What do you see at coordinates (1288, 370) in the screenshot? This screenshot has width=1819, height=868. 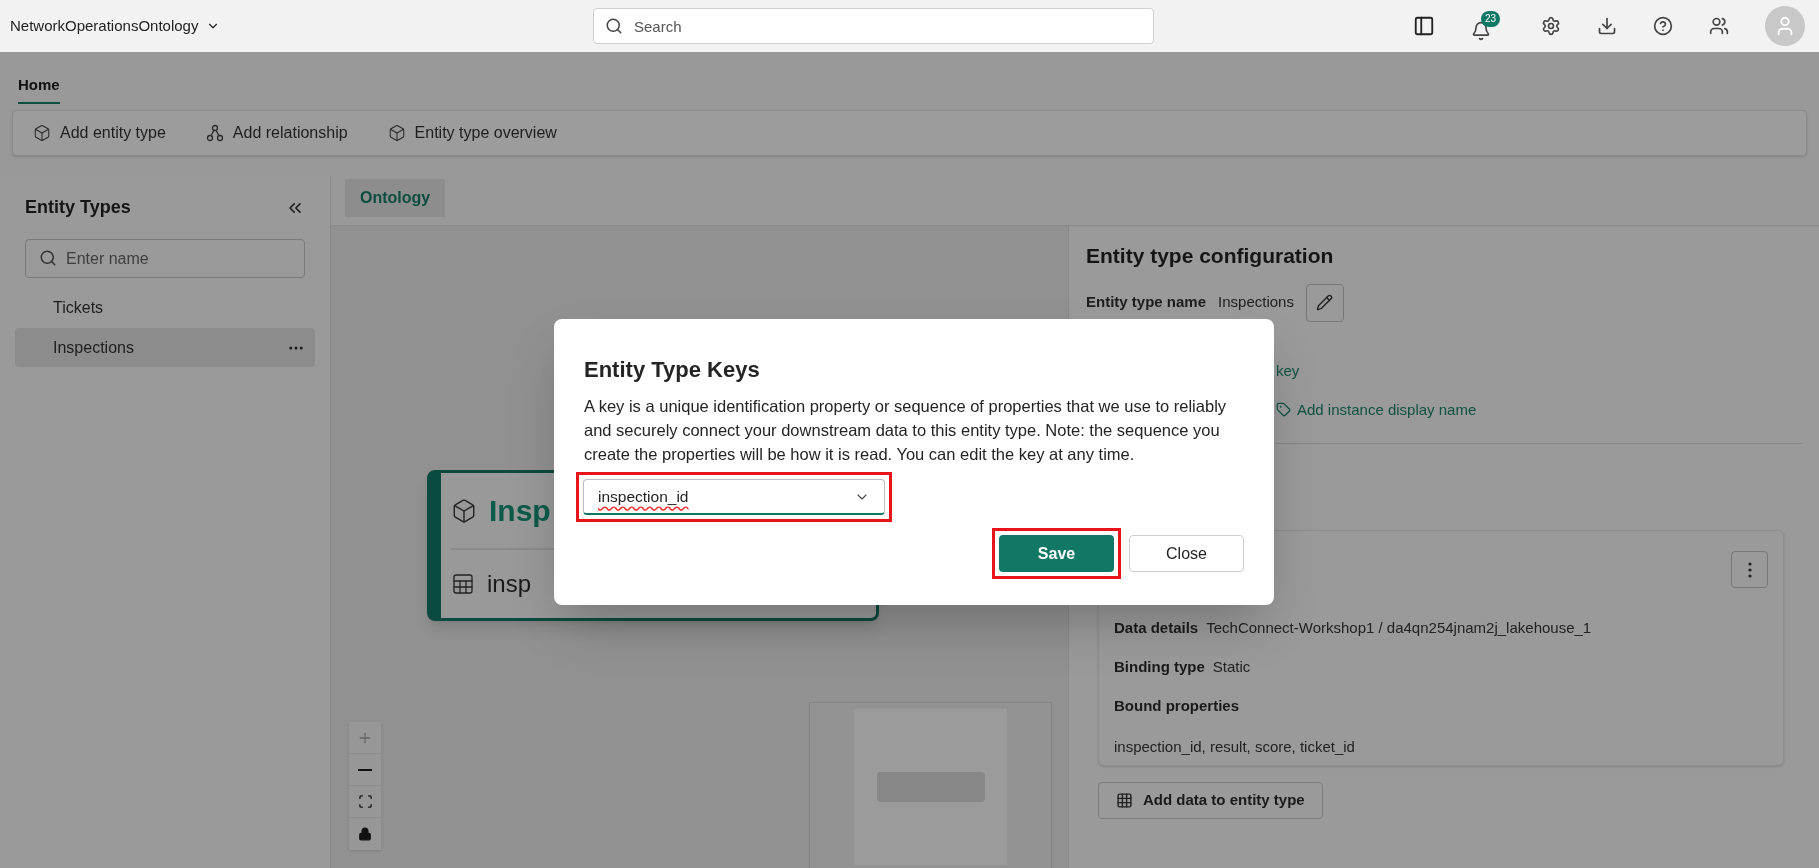 I see `key-link: key` at bounding box center [1288, 370].